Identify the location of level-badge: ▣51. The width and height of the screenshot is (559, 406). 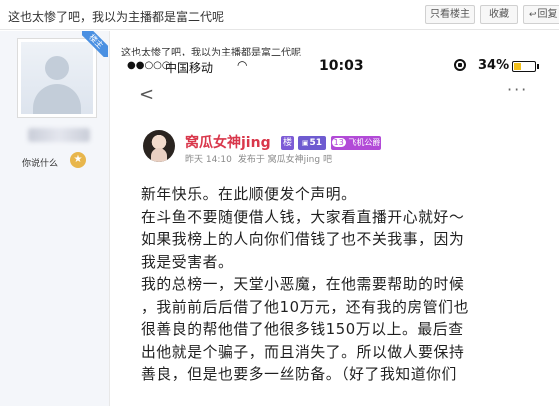
(312, 143).